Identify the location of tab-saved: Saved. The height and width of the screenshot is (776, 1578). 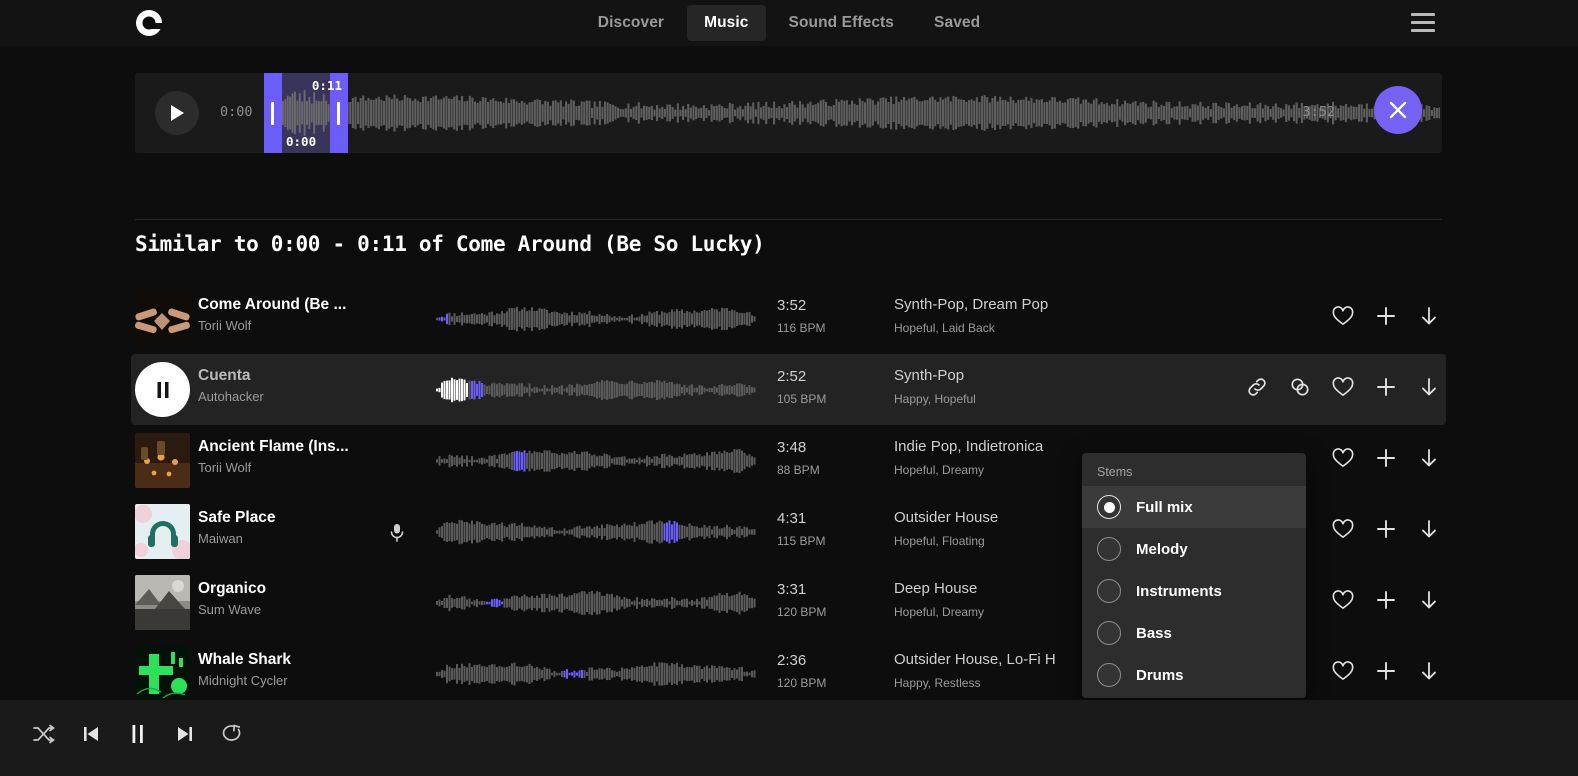
(957, 23).